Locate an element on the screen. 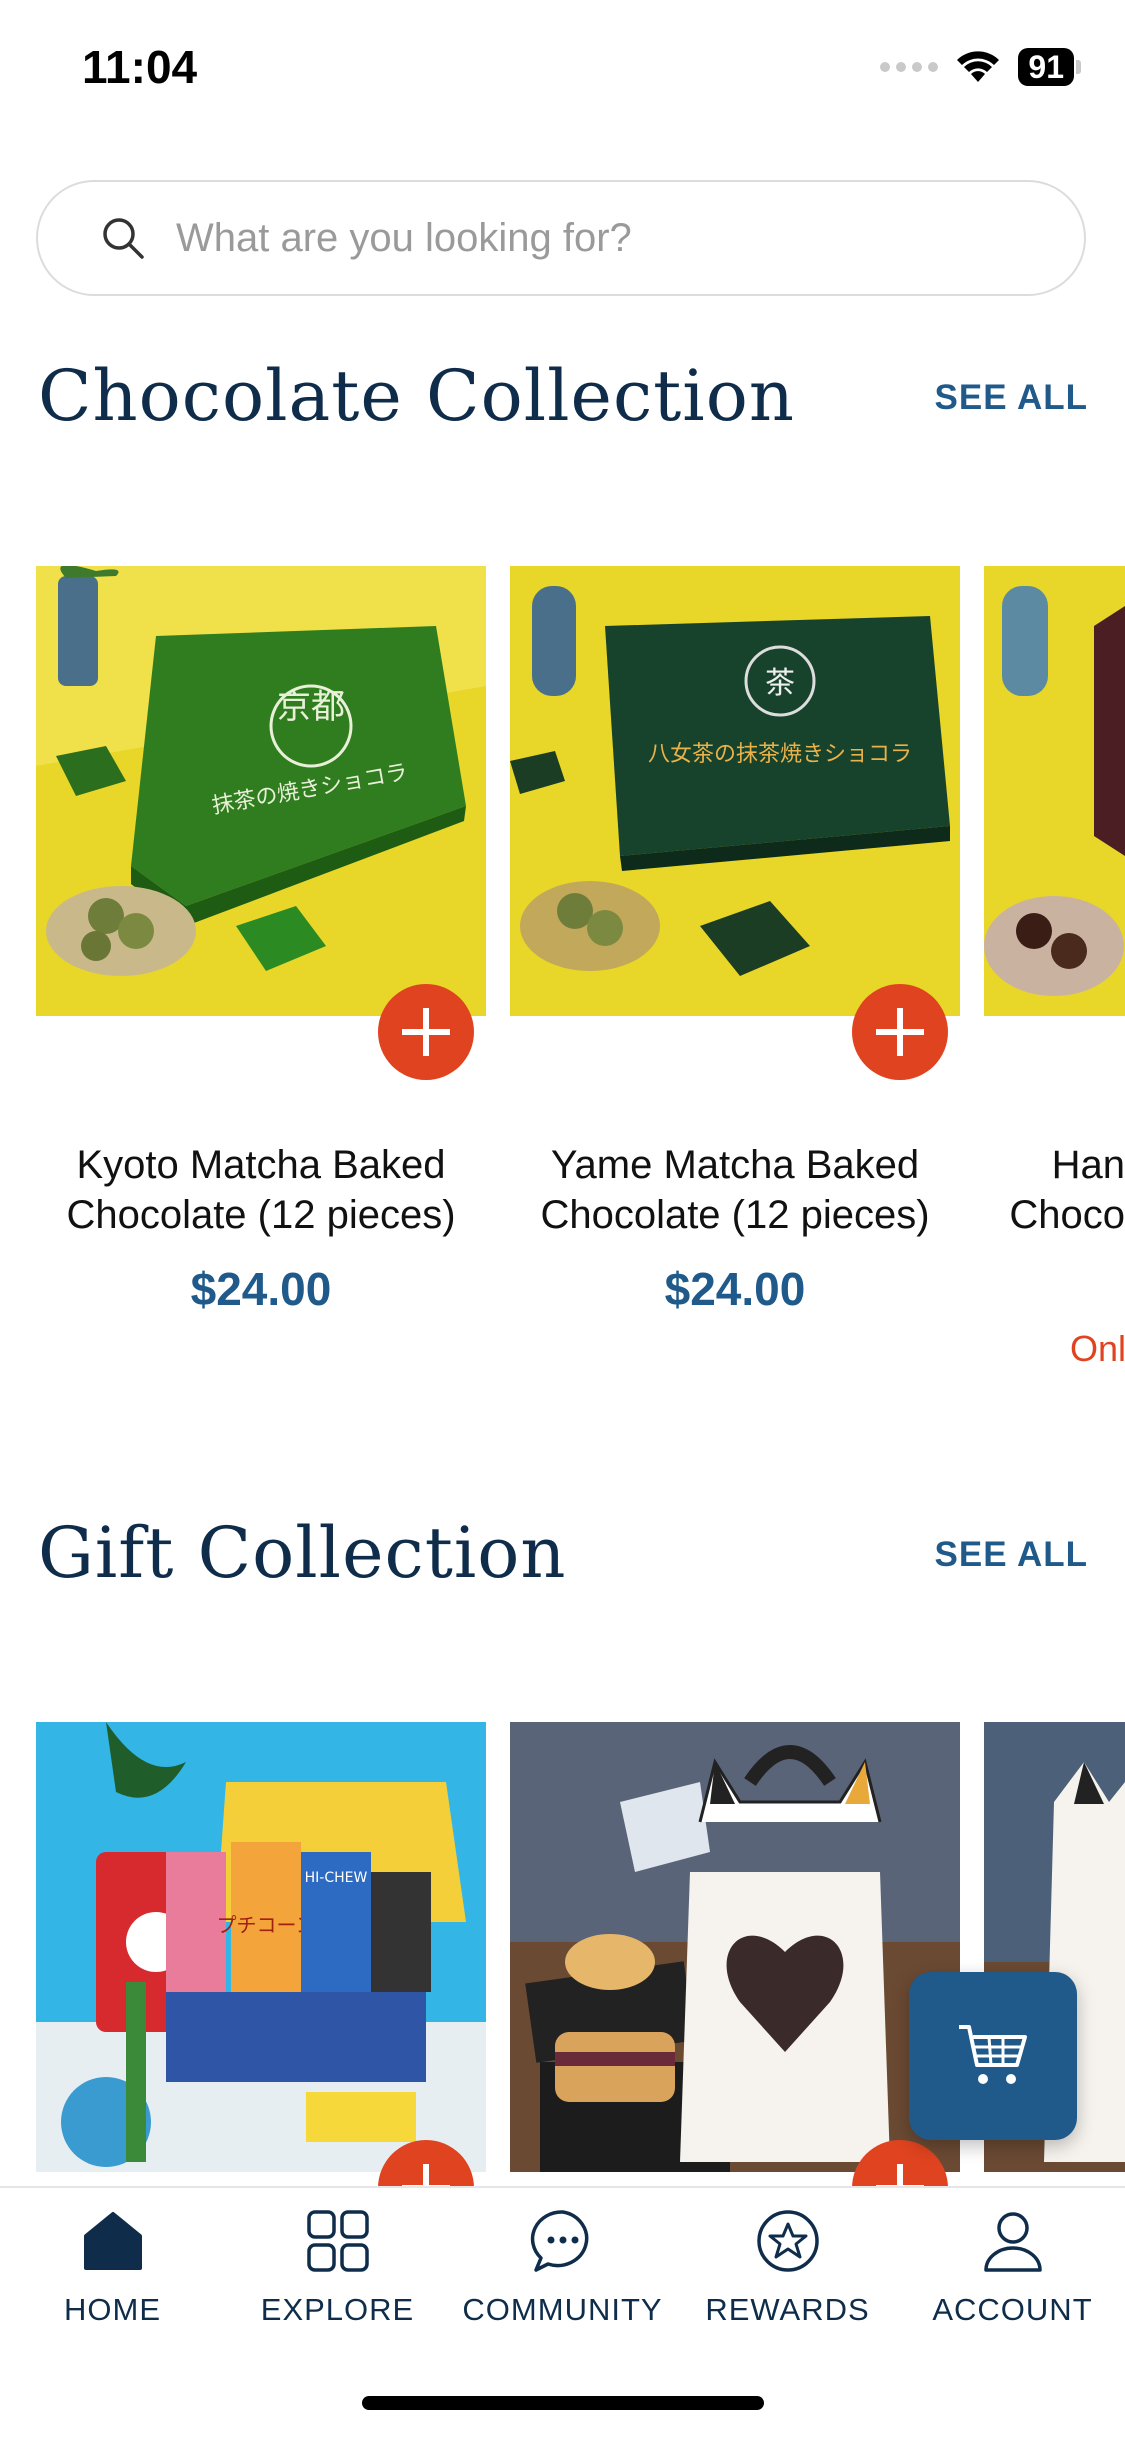 The width and height of the screenshot is (1125, 2438). cart-button is located at coordinates (993, 2056).